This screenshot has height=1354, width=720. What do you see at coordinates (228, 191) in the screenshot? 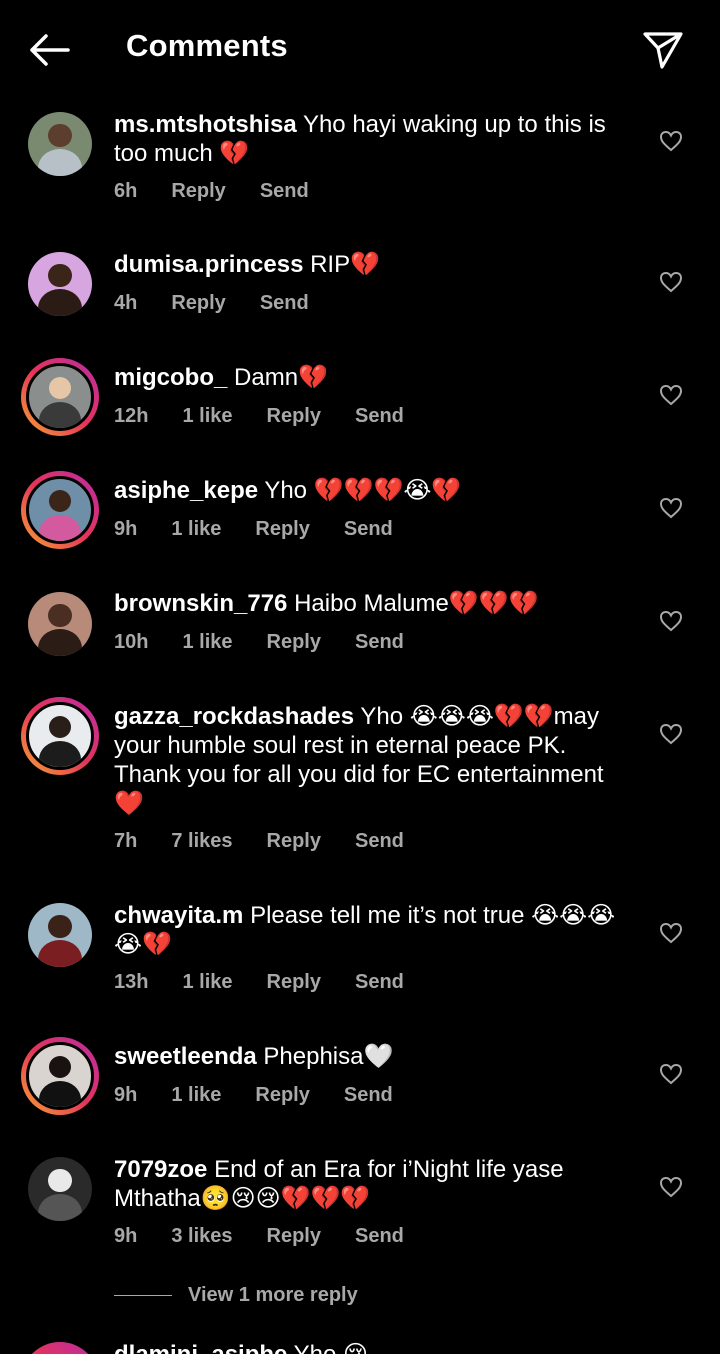
I see `comment-meta: 6h Reply Send` at bounding box center [228, 191].